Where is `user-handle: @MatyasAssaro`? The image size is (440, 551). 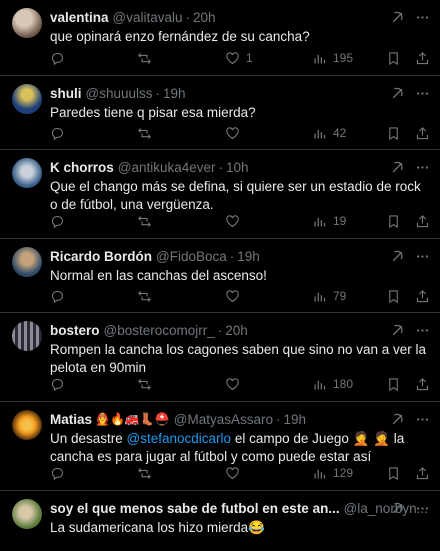
user-handle: @MatyasAssaro is located at coordinates (223, 419).